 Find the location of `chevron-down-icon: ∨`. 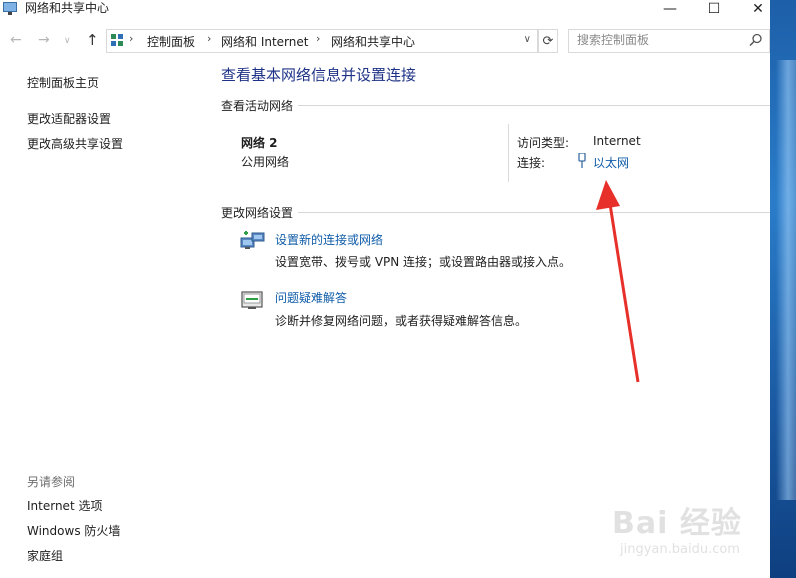

chevron-down-icon: ∨ is located at coordinates (527, 39).